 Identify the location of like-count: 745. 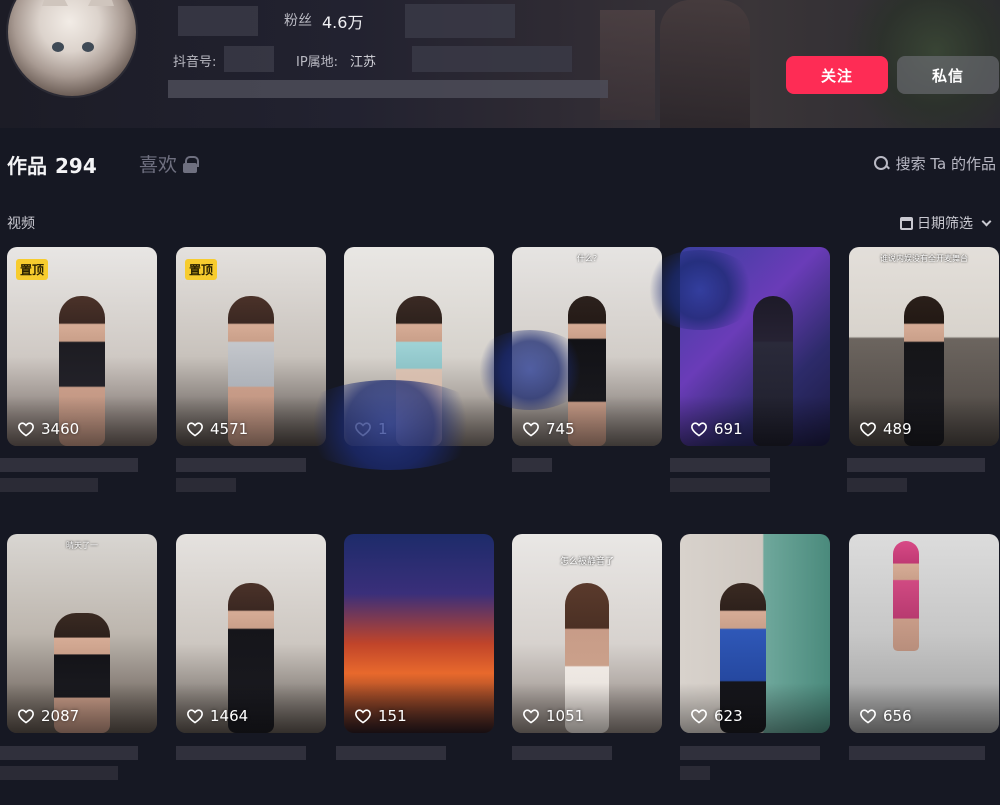
(548, 429).